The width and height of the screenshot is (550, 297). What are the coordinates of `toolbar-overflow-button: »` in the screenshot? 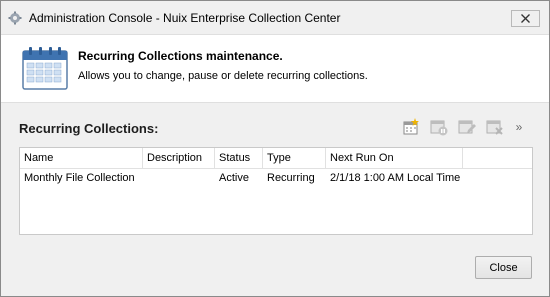 It's located at (519, 127).